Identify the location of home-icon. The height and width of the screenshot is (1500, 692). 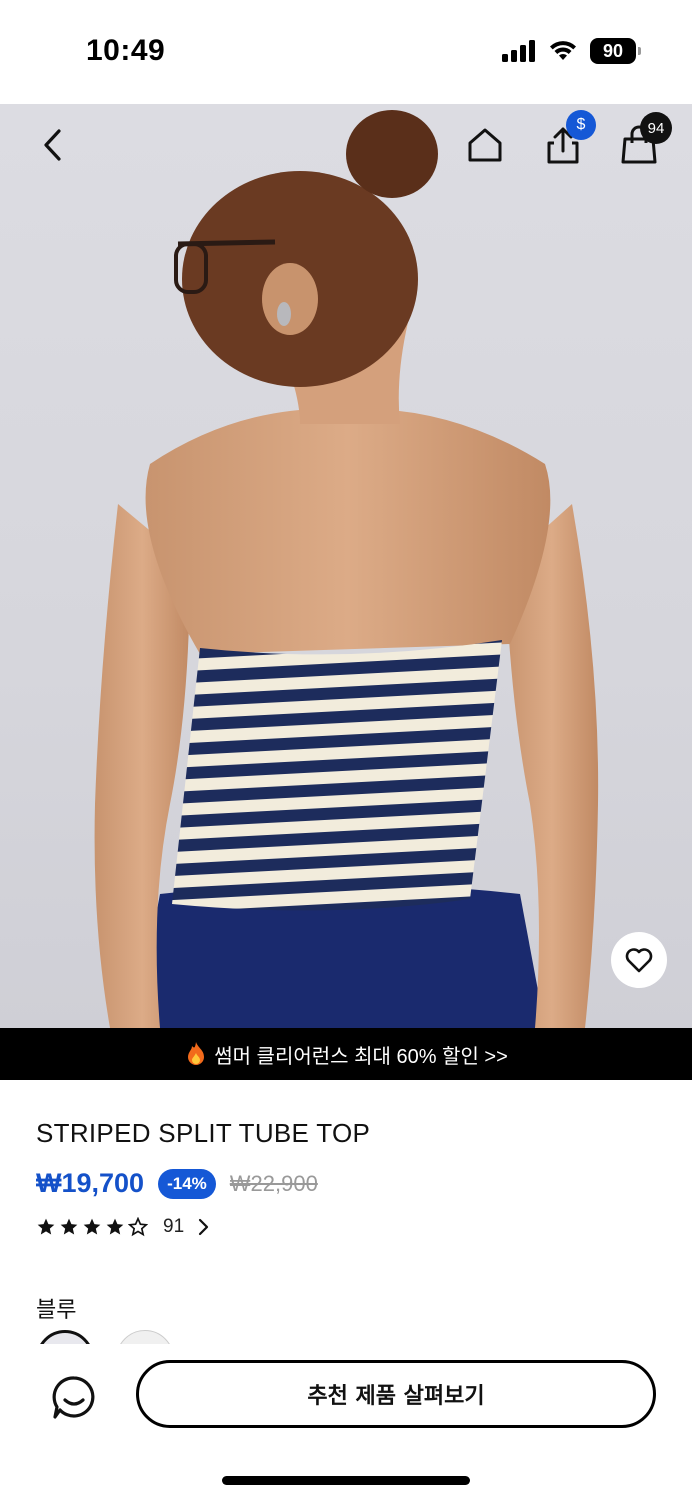
(485, 145).